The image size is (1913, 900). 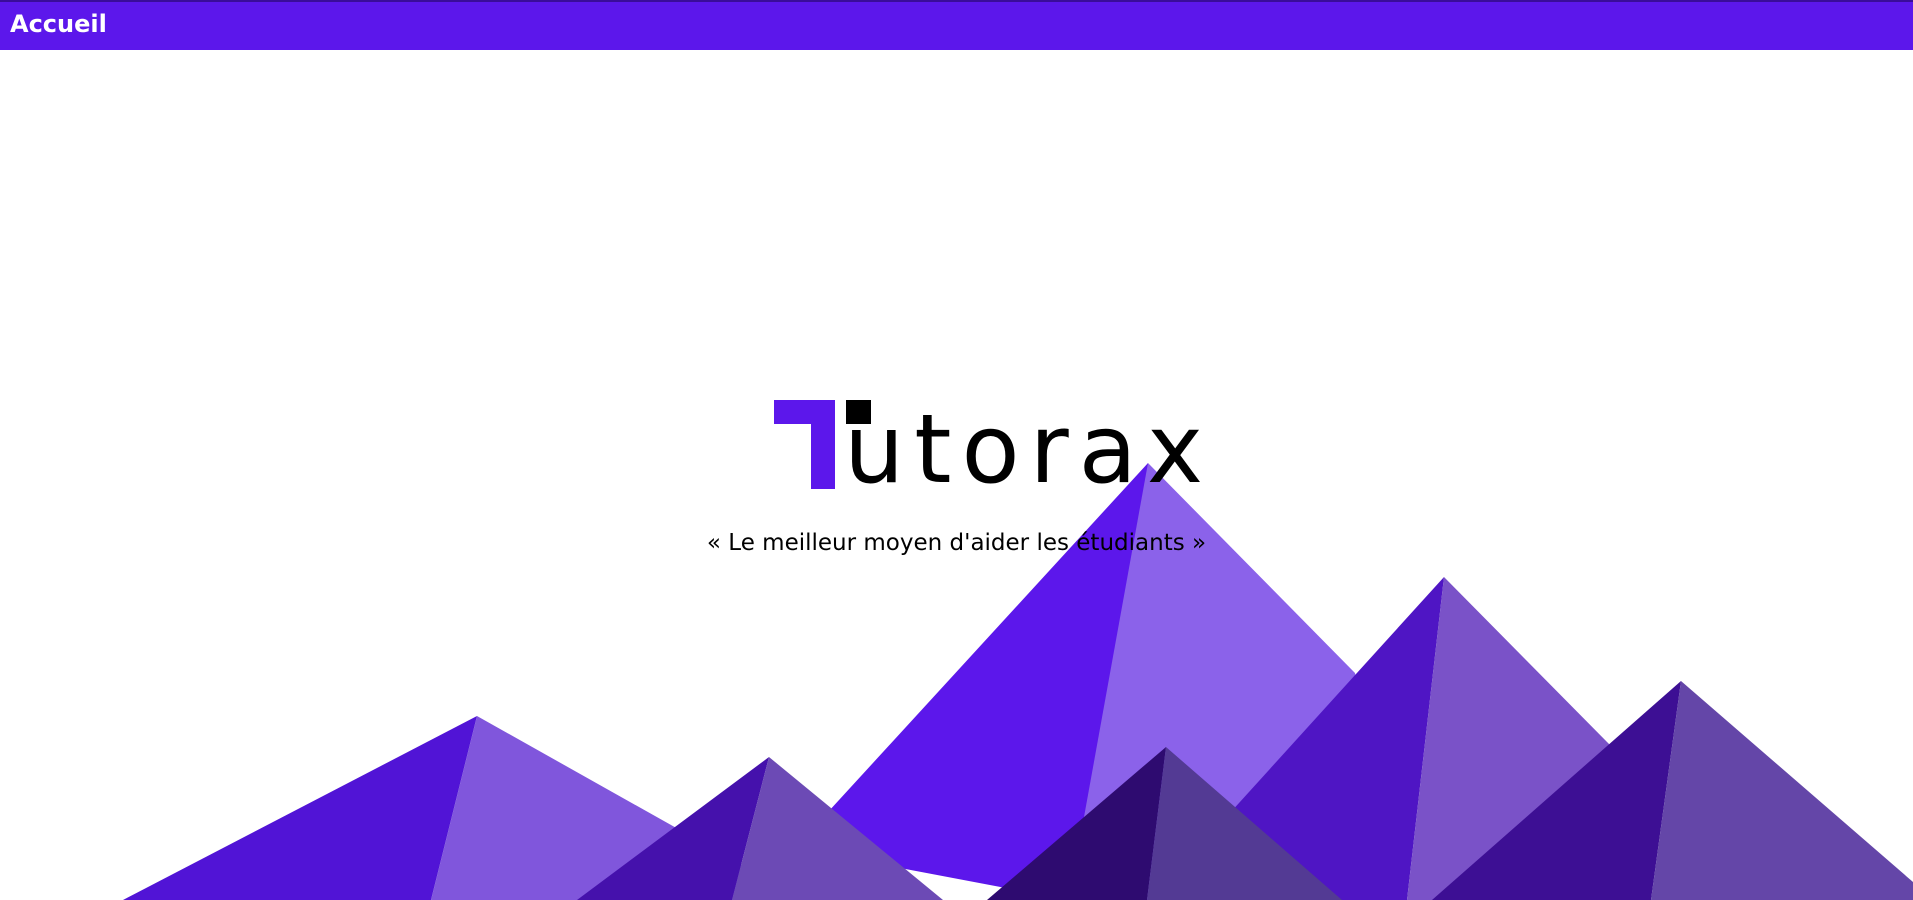 I want to click on logo-t-stem-shape, so click(x=823, y=444).